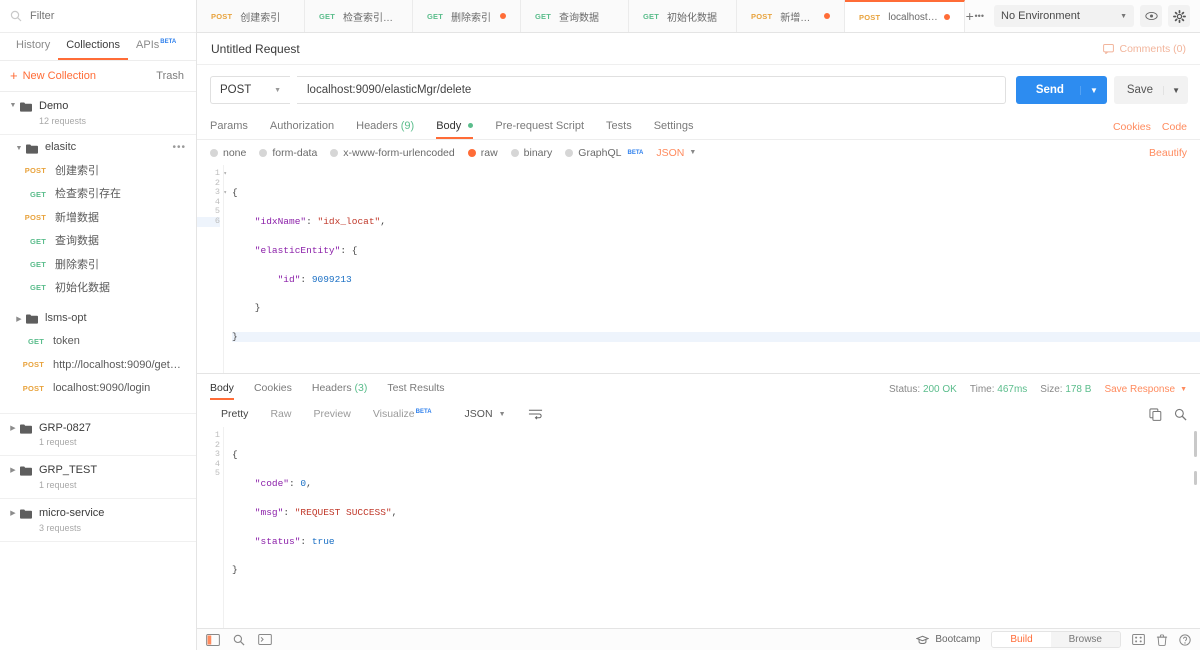 The height and width of the screenshot is (650, 1200). I want to click on cookies-link: Cookies, so click(1132, 127).